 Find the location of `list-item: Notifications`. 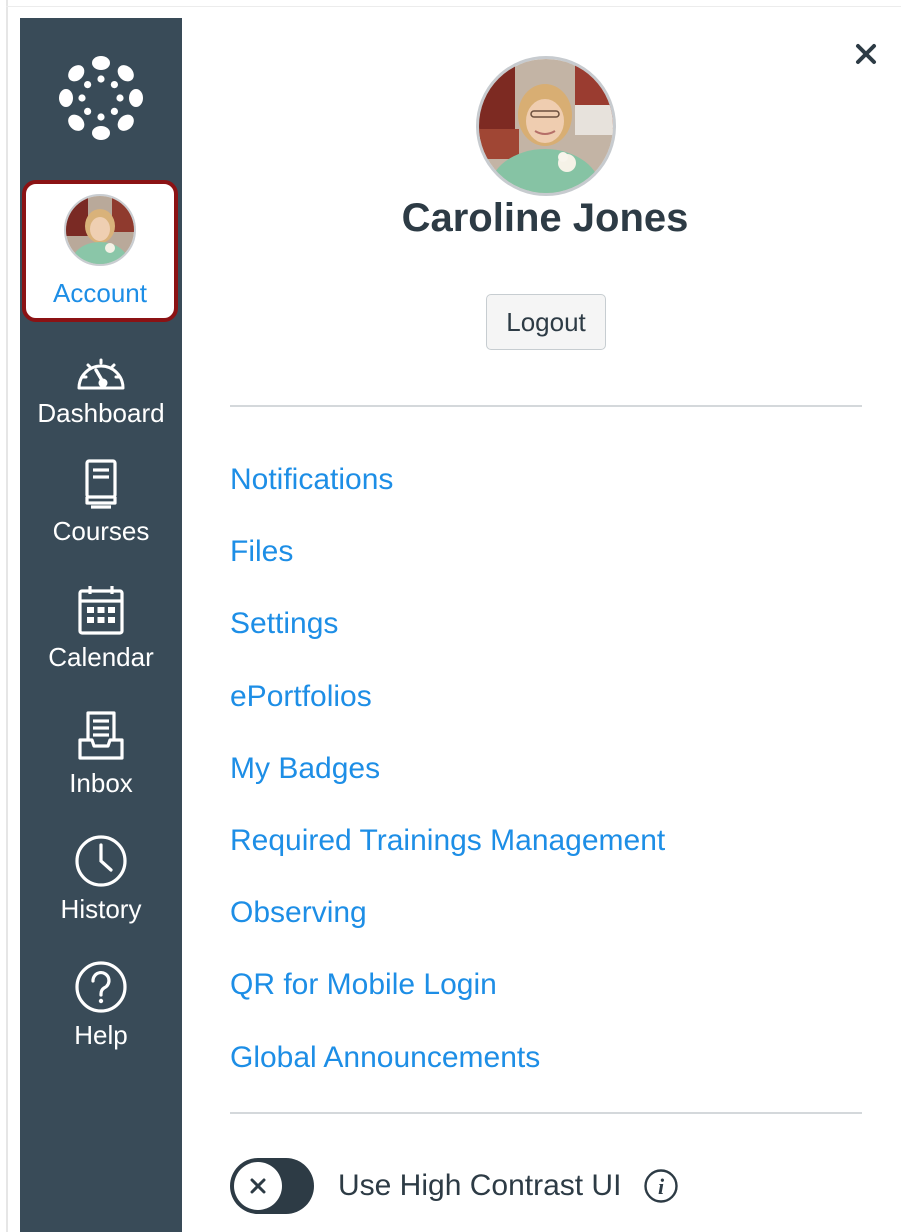

list-item: Notifications is located at coordinates (447, 480).